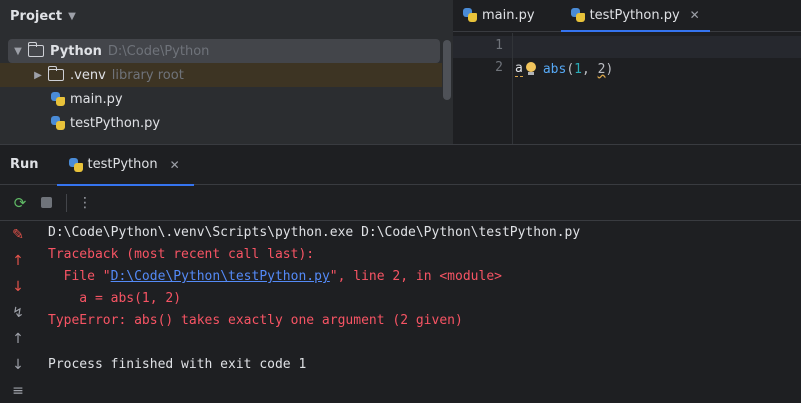 Image resolution: width=801 pixels, height=403 pixels. What do you see at coordinates (220, 276) in the screenshot?
I see `console-file-link: D:\Code\Python\testPython.py` at bounding box center [220, 276].